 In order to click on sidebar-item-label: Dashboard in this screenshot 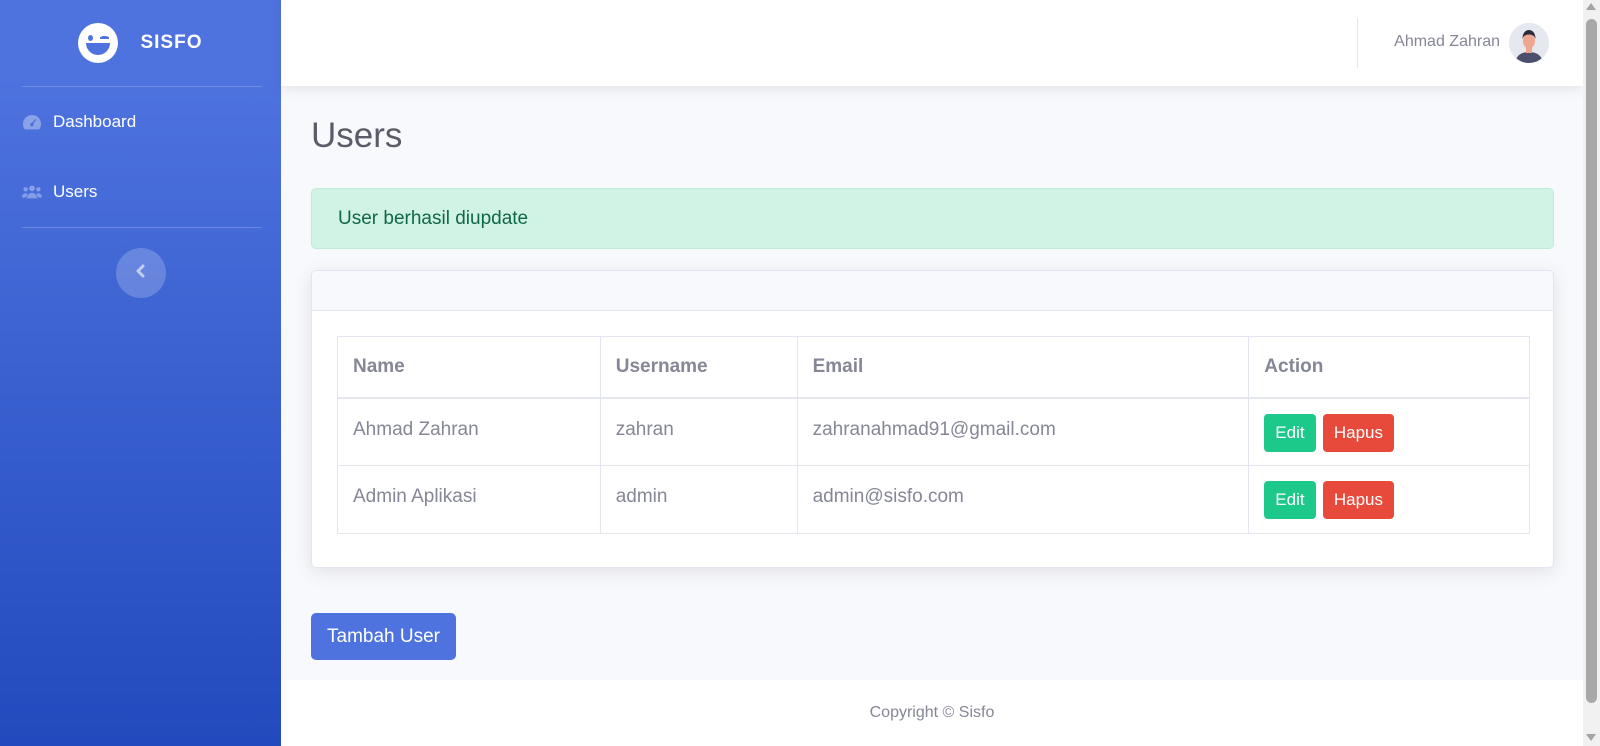, I will do `click(95, 121)`.